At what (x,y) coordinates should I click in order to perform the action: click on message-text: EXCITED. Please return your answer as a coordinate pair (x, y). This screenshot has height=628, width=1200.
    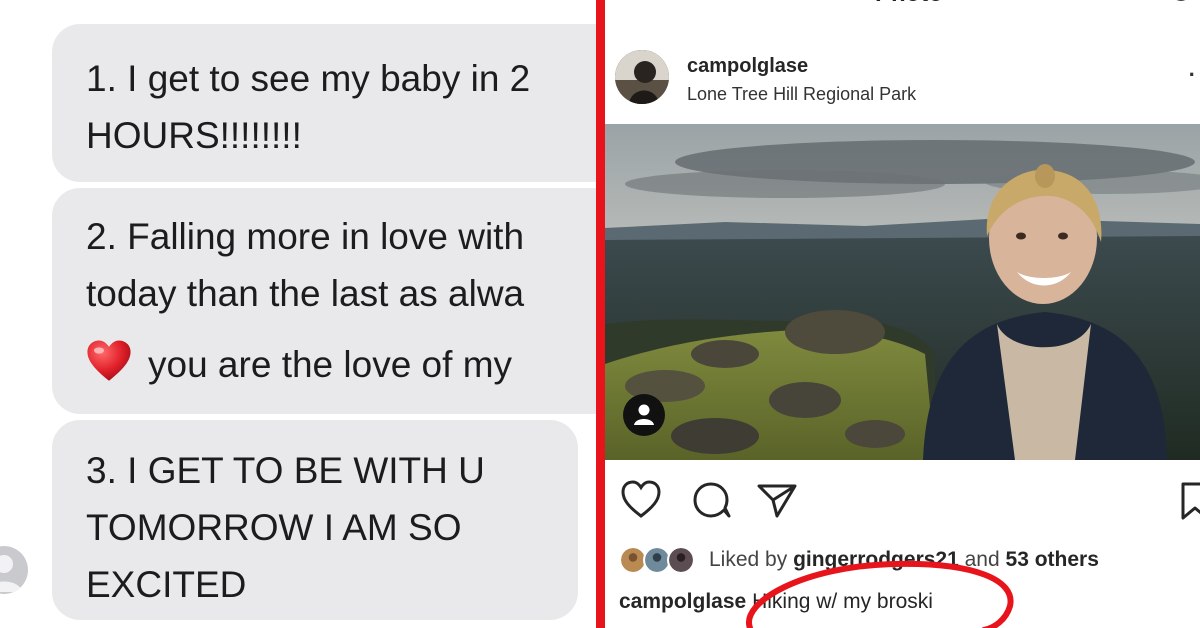
    Looking at the image, I should click on (166, 584).